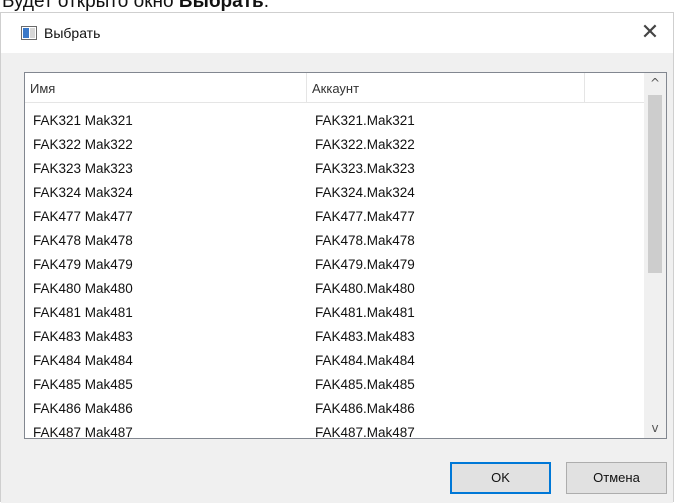 The height and width of the screenshot is (503, 674). What do you see at coordinates (365, 120) in the screenshot?
I see `list-item-account: FAK321.Mak321` at bounding box center [365, 120].